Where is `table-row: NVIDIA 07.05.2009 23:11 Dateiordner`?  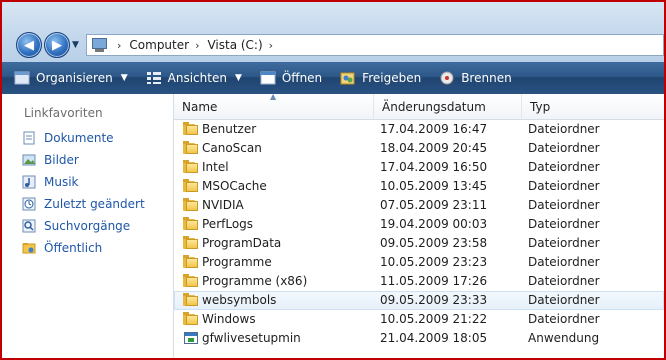
table-row: NVIDIA 07.05.2009 23:11 Dateiordner is located at coordinates (419, 205).